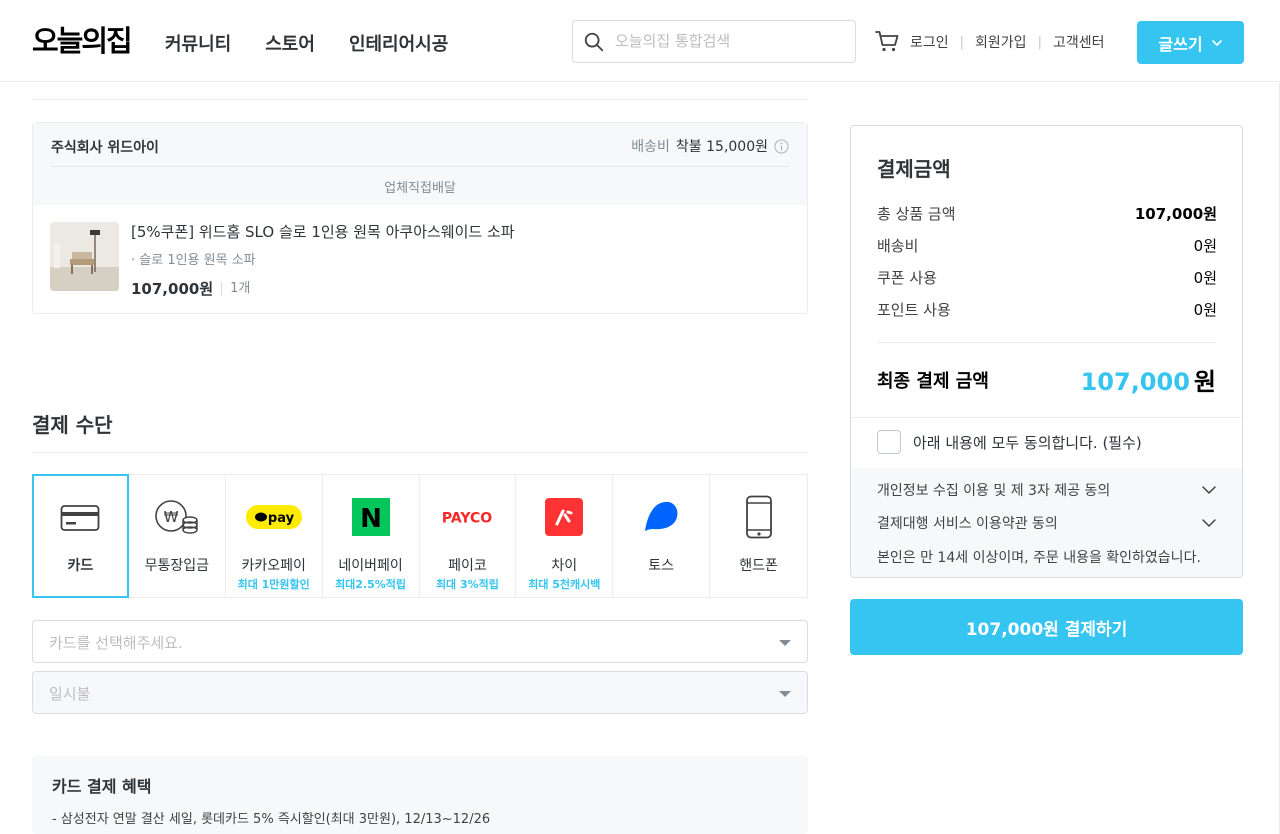 The image size is (1280, 834). I want to click on nav-community: 커뮤니티, so click(198, 43).